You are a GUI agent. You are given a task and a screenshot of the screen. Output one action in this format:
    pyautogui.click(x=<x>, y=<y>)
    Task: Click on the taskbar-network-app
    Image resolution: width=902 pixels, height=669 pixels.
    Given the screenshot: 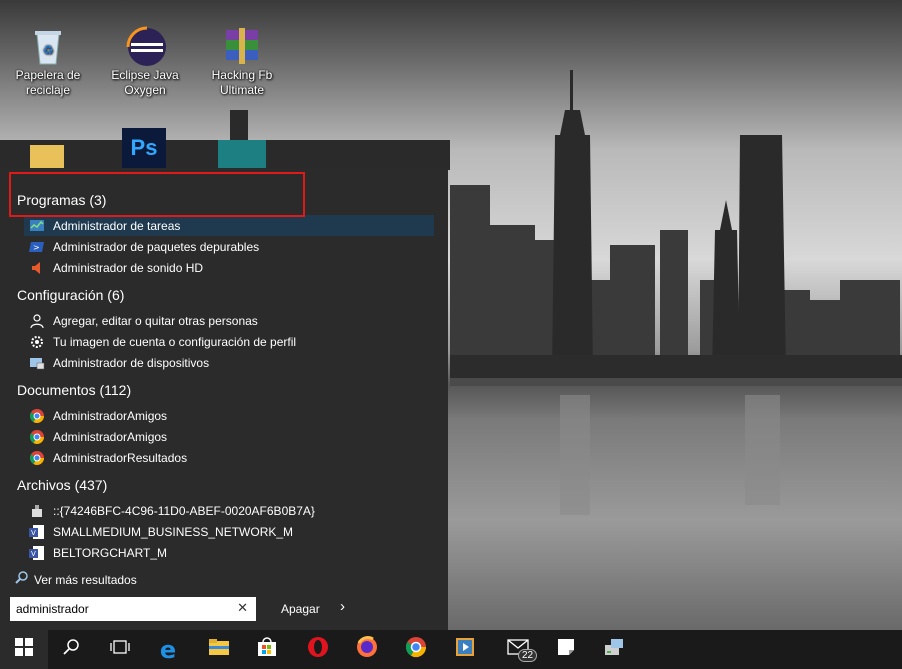 What is the action you would take?
    pyautogui.click(x=614, y=649)
    